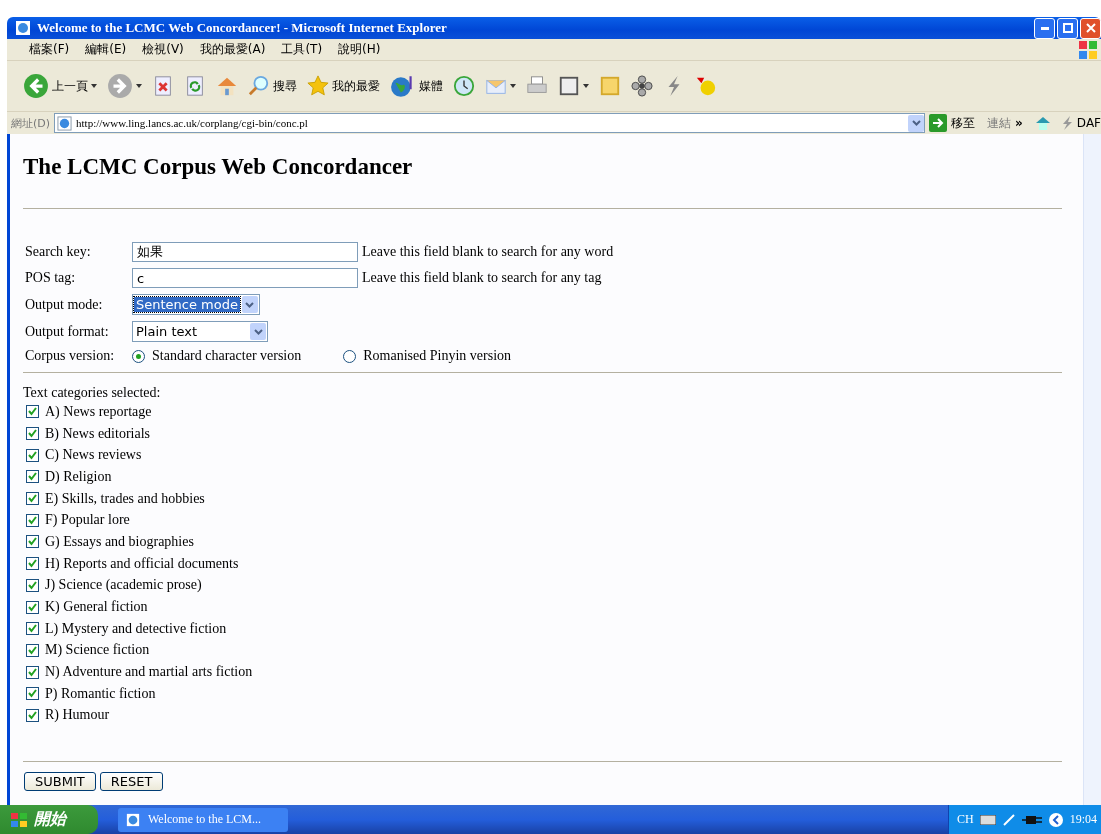 The image size is (1101, 834). What do you see at coordinates (70, 86) in the screenshot?
I see `toolbar-label: 上一頁` at bounding box center [70, 86].